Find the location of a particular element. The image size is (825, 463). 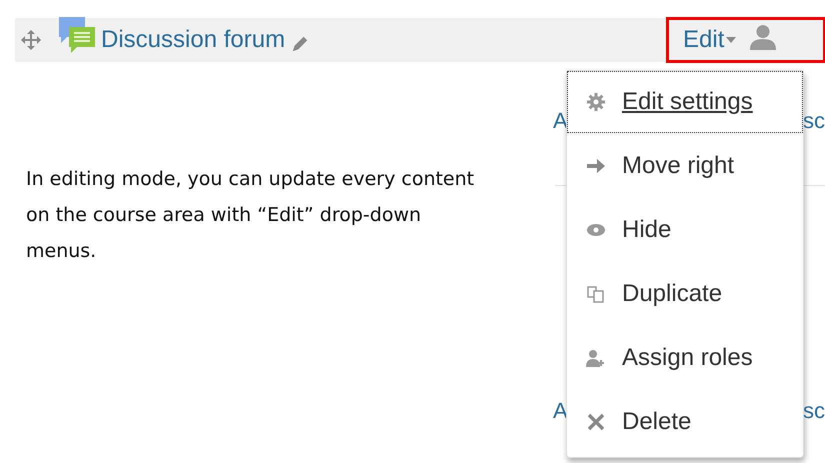

arrow-icon is located at coordinates (596, 166).